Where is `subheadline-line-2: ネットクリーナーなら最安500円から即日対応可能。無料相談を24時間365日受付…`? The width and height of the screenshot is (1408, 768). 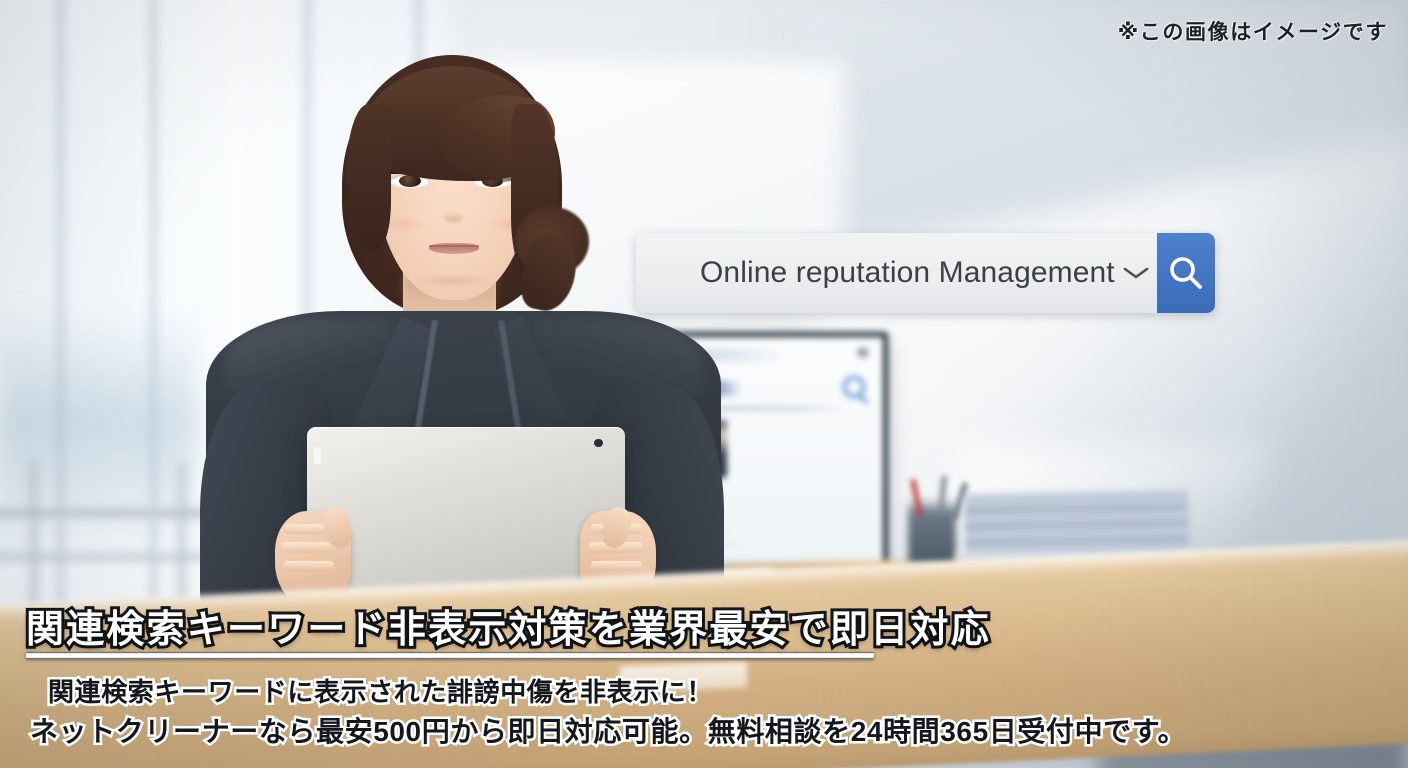 subheadline-line-2: ネットクリーナーなら最安500円から即日対応可能。無料相談を24時間365日受付… is located at coordinates (607, 732).